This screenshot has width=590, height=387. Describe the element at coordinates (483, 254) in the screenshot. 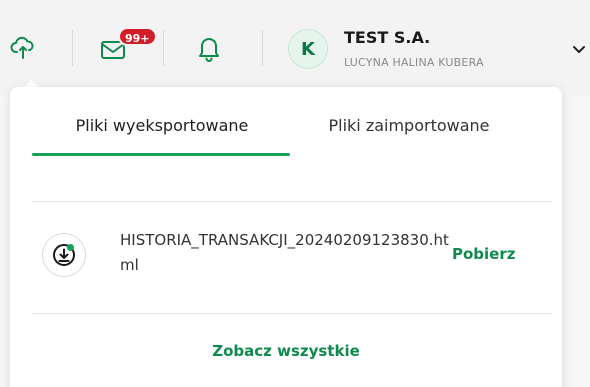

I see `download-link: Pobierz` at that location.